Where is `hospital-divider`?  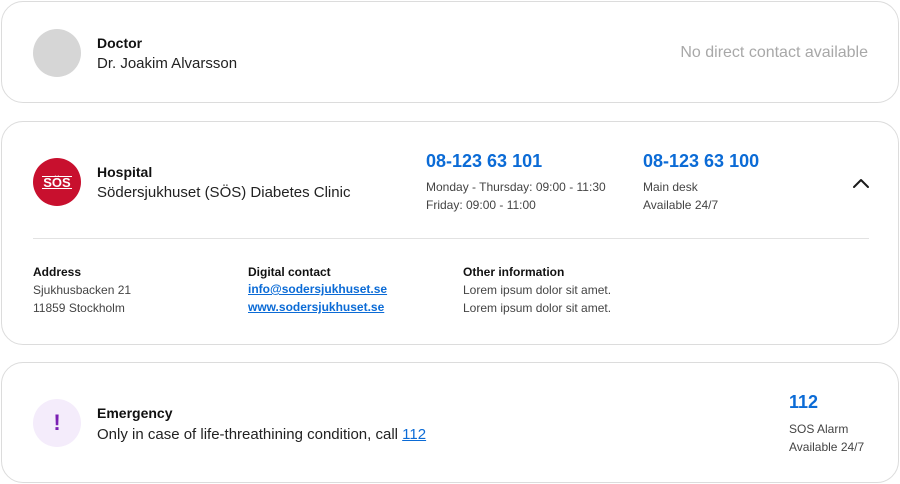
hospital-divider is located at coordinates (451, 238).